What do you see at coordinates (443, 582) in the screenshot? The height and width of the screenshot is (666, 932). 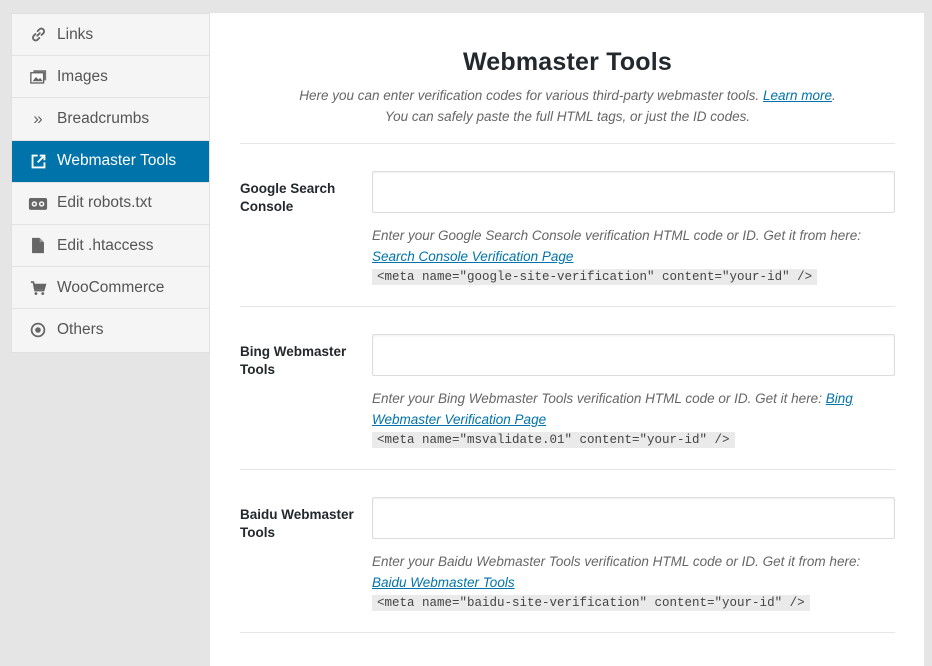 I see `baidu-webmaster-tools-link: Baidu Webmaster Tools` at bounding box center [443, 582].